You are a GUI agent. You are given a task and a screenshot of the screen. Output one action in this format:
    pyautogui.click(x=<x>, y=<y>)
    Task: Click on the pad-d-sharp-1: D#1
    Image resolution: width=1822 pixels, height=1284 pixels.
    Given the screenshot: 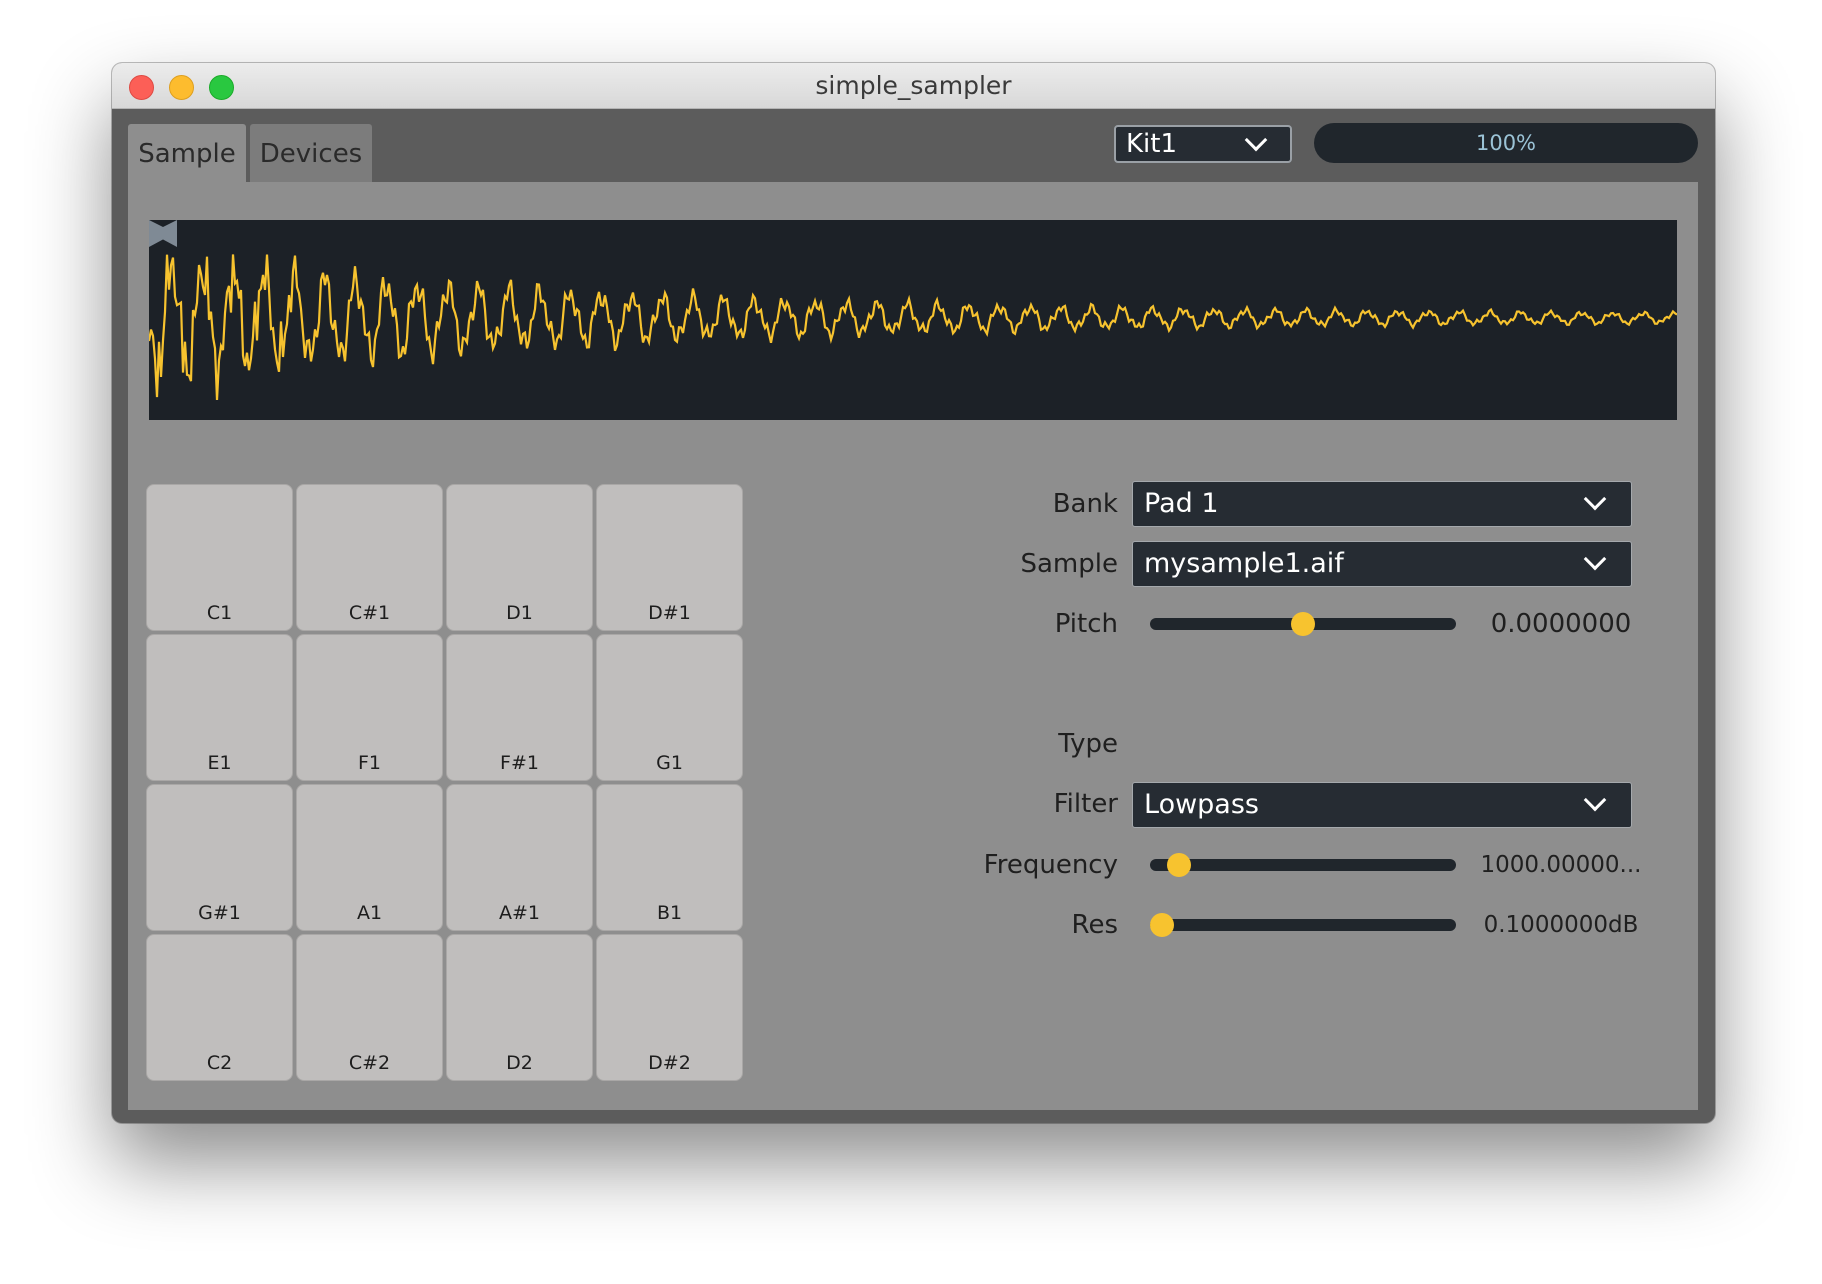 What is the action you would take?
    pyautogui.click(x=669, y=557)
    